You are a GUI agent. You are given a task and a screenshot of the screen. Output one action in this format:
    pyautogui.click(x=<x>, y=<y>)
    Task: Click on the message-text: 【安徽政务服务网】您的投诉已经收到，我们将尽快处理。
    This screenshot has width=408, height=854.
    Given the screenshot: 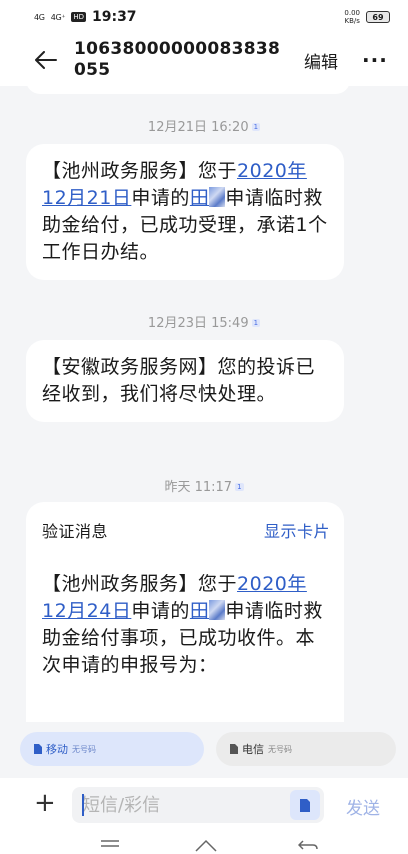 What is the action you would take?
    pyautogui.click(x=179, y=380)
    